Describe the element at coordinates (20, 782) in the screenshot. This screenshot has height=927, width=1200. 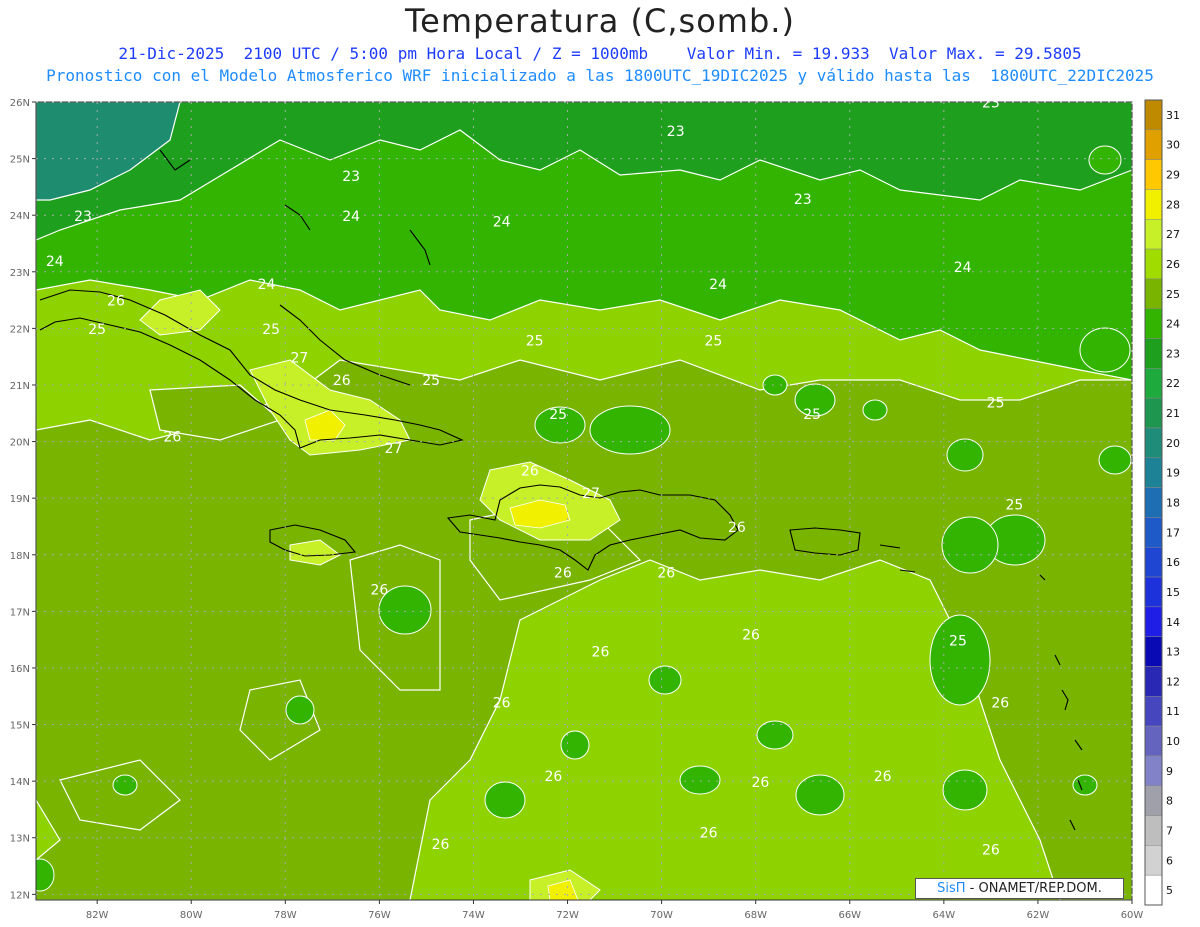
I see `lat-label: 14N` at that location.